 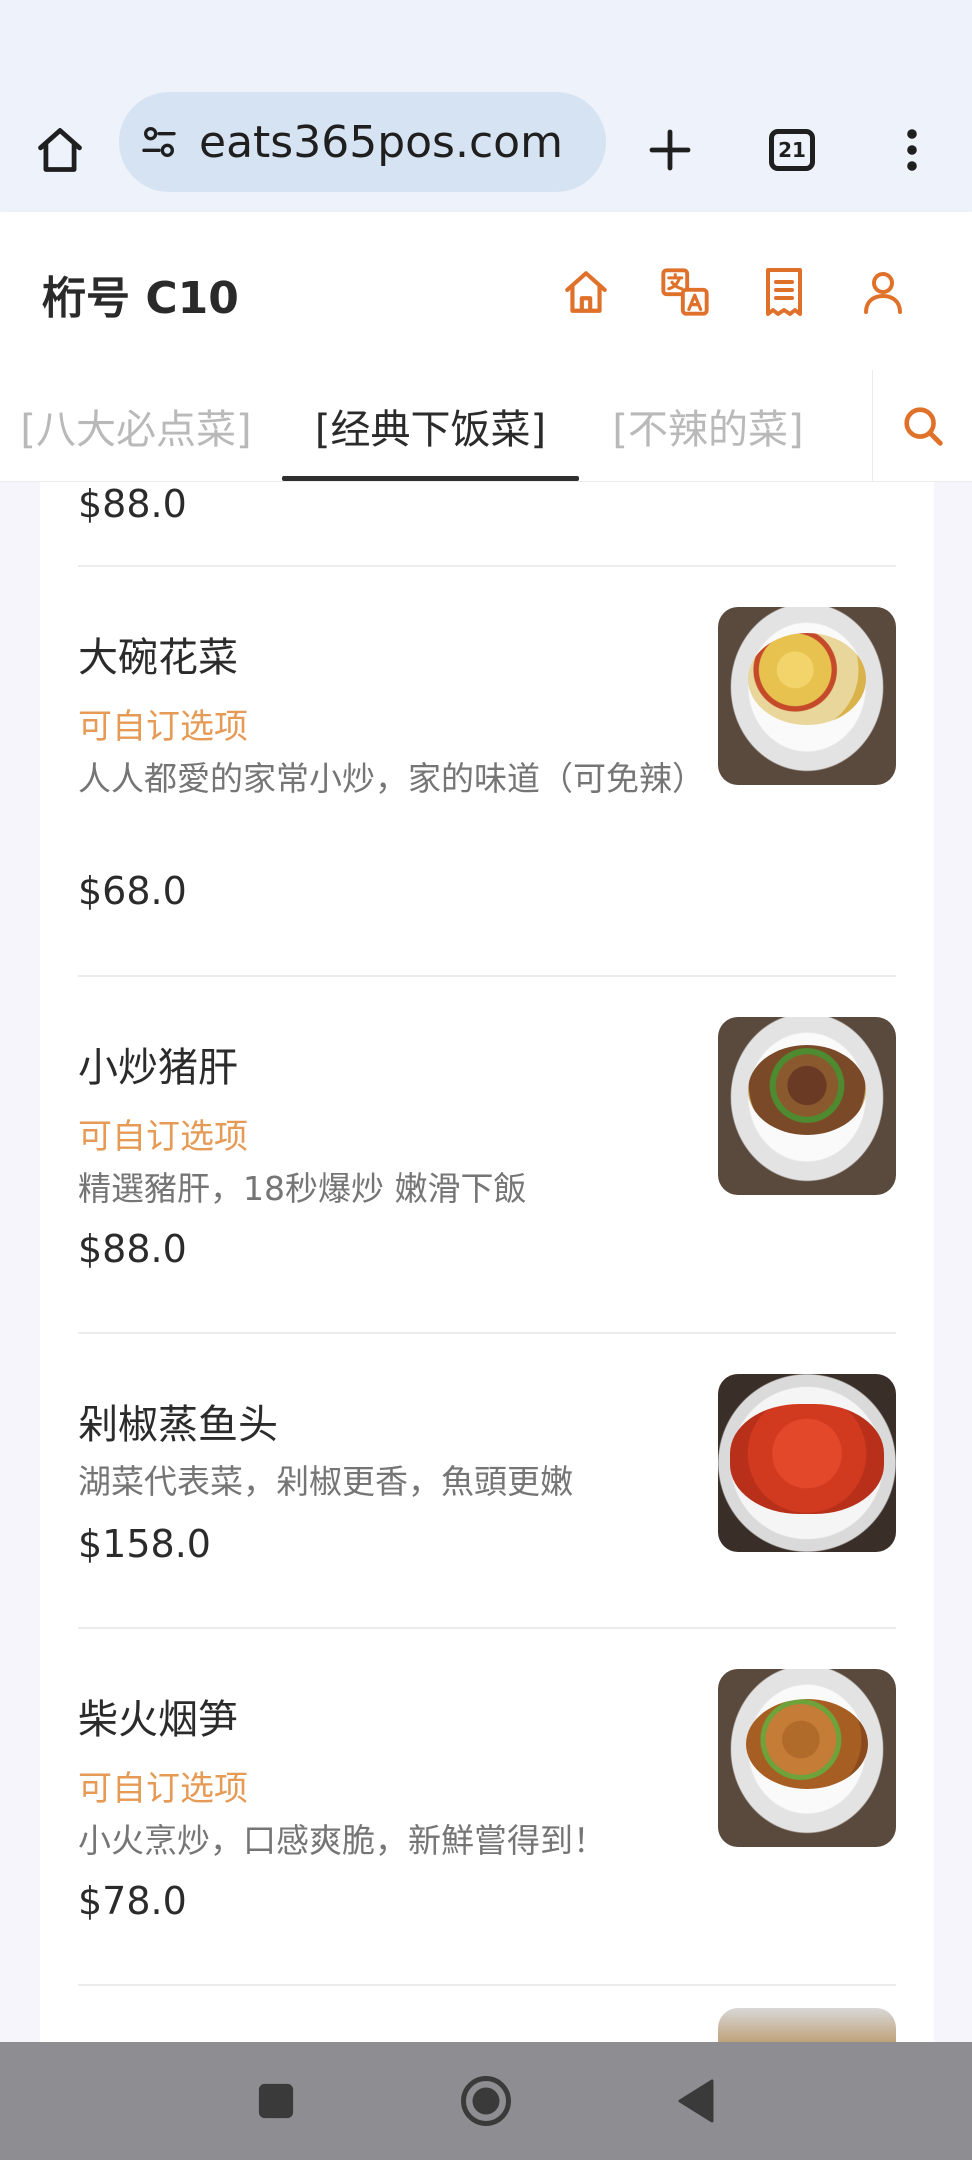 What do you see at coordinates (486, 291) in the screenshot?
I see `app-header: 桁号 C10` at bounding box center [486, 291].